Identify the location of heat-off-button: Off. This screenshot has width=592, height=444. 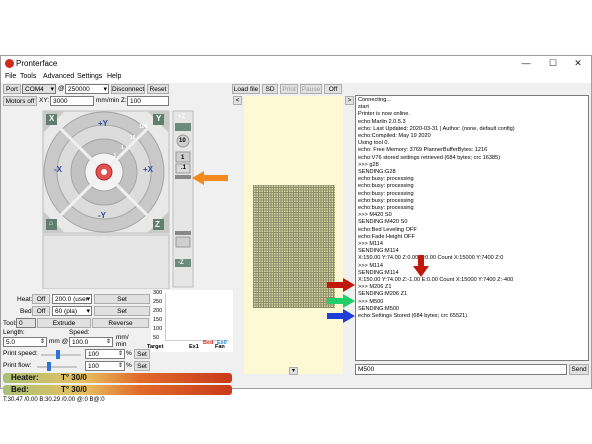
(41, 299).